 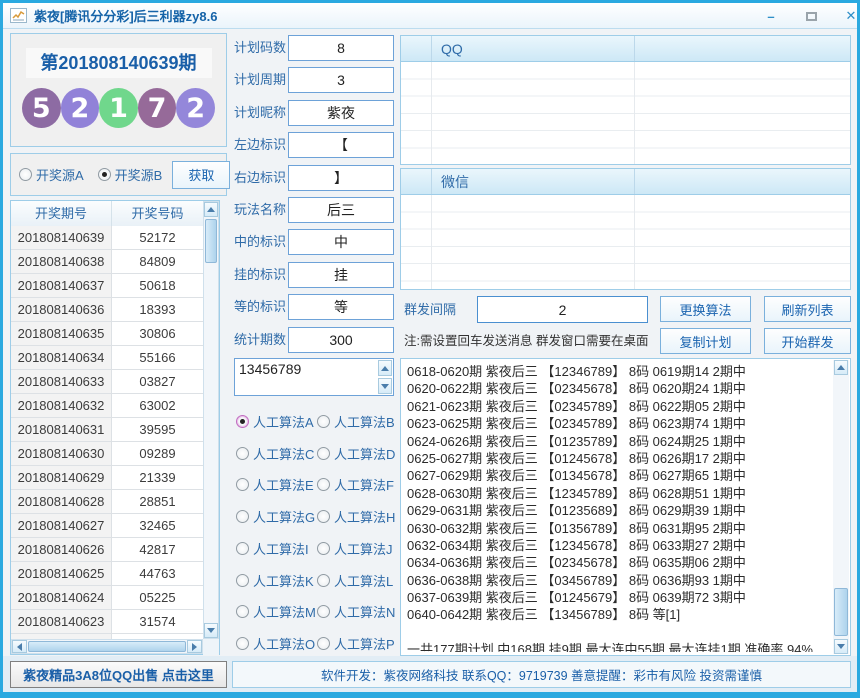 What do you see at coordinates (275, 421) in the screenshot?
I see `algorithm-radio: 人工算法A` at bounding box center [275, 421].